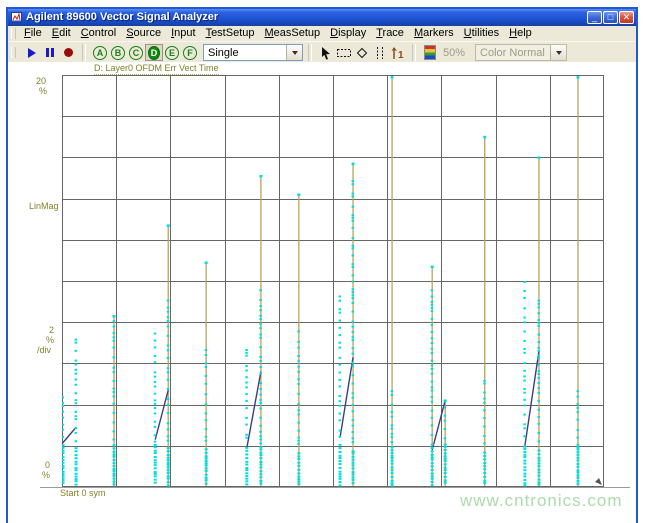  Describe the element at coordinates (156, 69) in the screenshot. I see `trace-title: D: Layer0 OFDM Err Vect Time` at that location.